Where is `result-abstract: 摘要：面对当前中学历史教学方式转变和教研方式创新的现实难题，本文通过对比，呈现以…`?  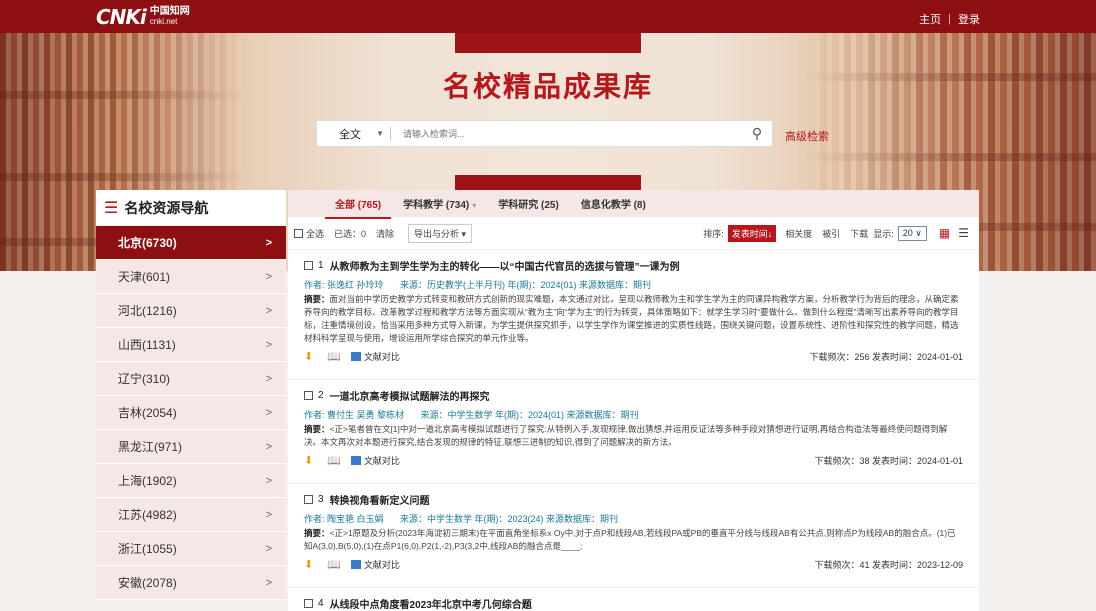 result-abstract: 摘要：面对当前中学历史教学方式转变和教研方式创新的现实难题，本文通过对比，呈现以… is located at coordinates (631, 318).